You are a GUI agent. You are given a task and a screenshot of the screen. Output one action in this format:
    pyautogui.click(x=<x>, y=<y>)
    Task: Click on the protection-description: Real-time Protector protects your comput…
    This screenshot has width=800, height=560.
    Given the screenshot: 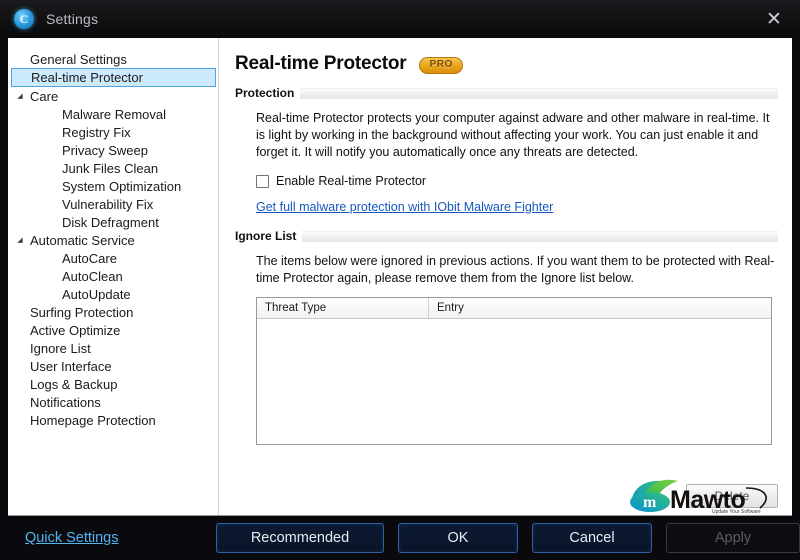 What is the action you would take?
    pyautogui.click(x=513, y=135)
    